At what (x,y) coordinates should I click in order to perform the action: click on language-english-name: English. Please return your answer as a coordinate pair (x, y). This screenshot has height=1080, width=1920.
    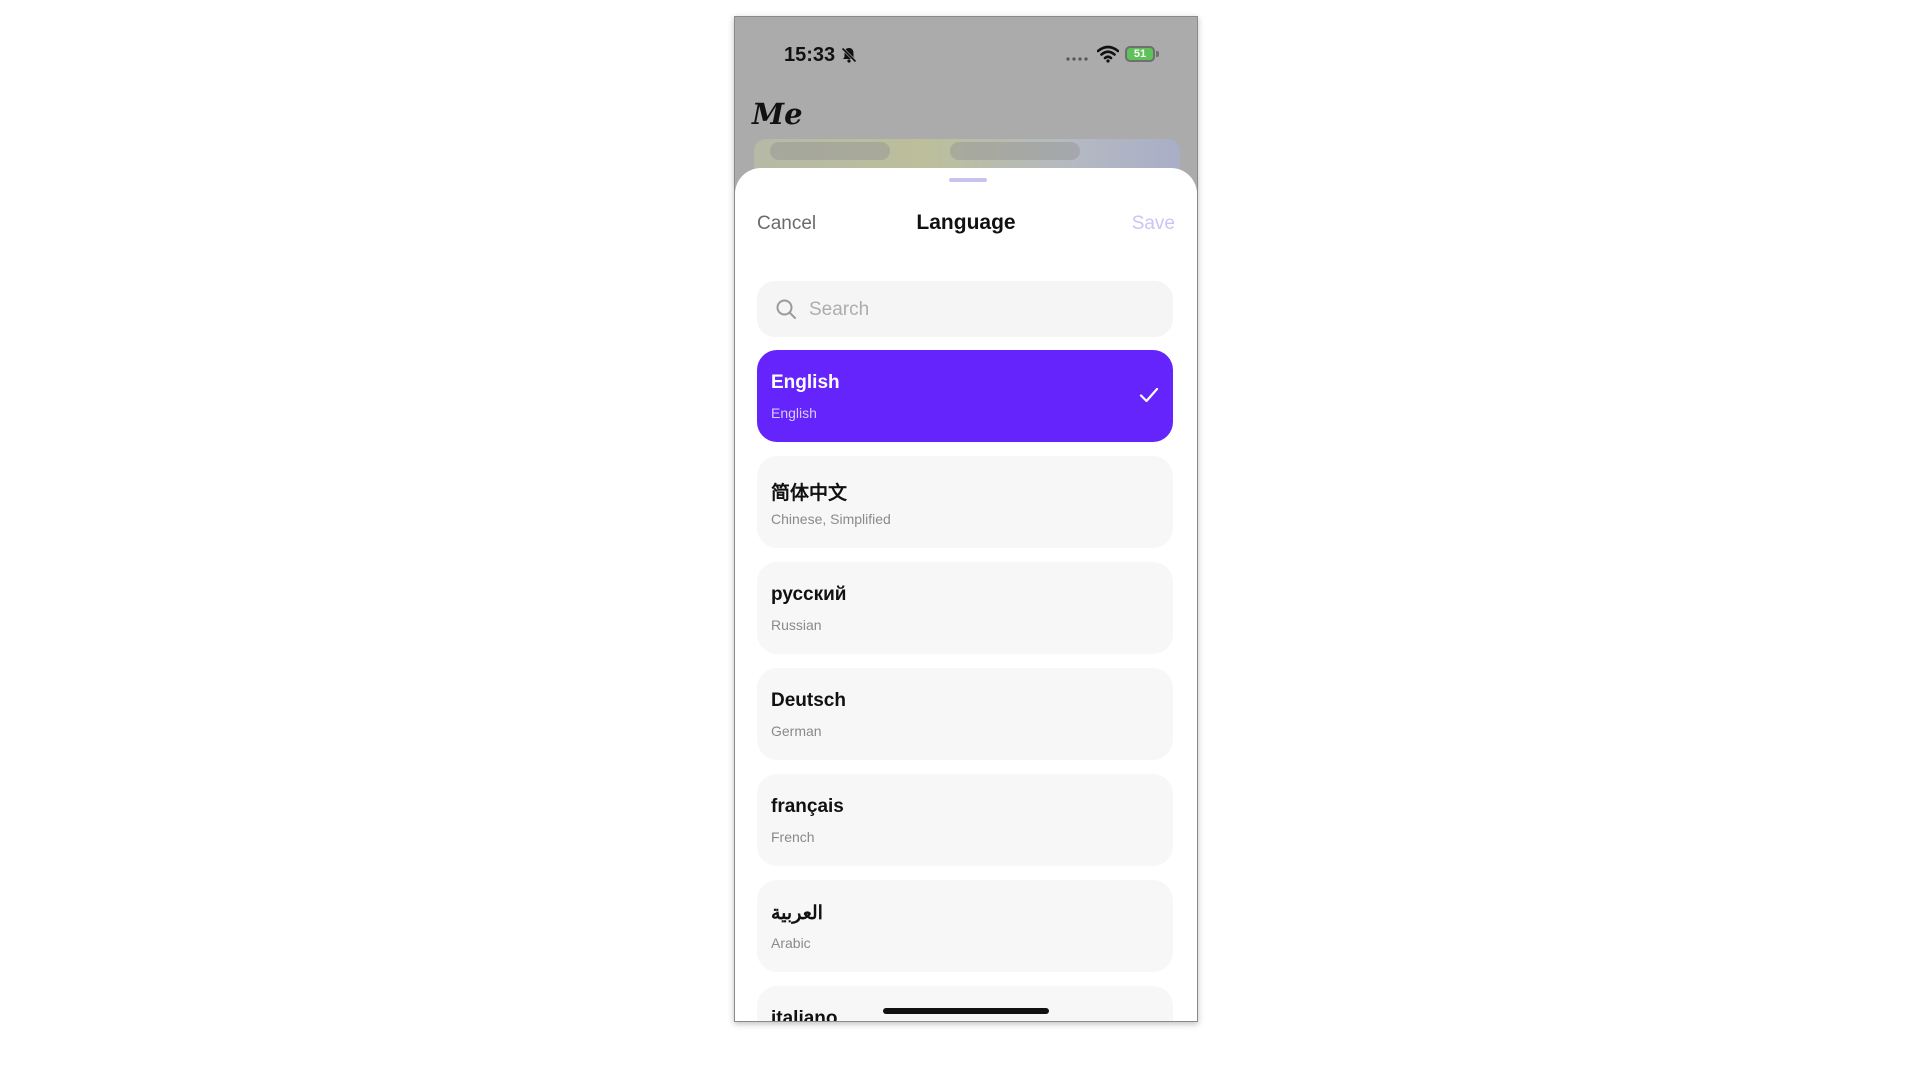
    Looking at the image, I should click on (794, 413).